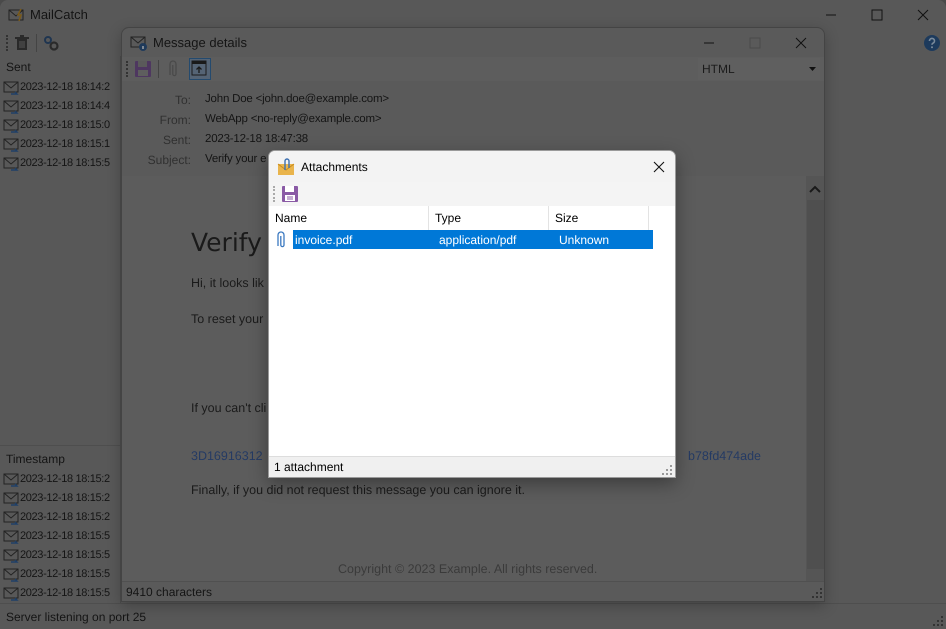 Image resolution: width=946 pixels, height=629 pixels. I want to click on table-cell: Unknown, so click(603, 239).